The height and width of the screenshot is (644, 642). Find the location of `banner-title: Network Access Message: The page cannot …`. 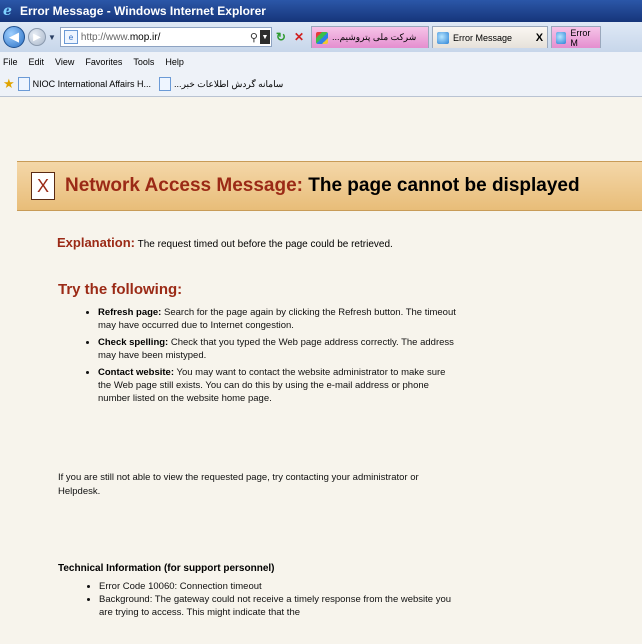

banner-title: Network Access Message: The page cannot … is located at coordinates (322, 186).